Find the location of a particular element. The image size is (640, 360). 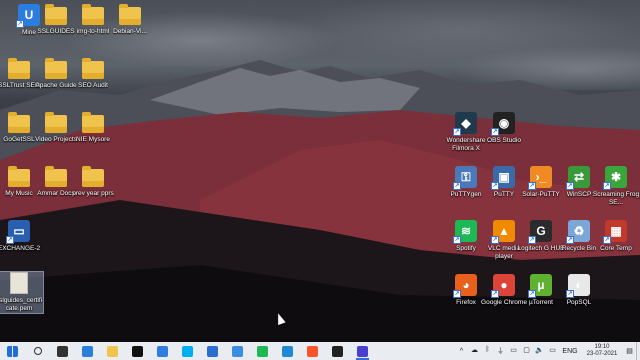

taskbar-mail is located at coordinates (162, 351).